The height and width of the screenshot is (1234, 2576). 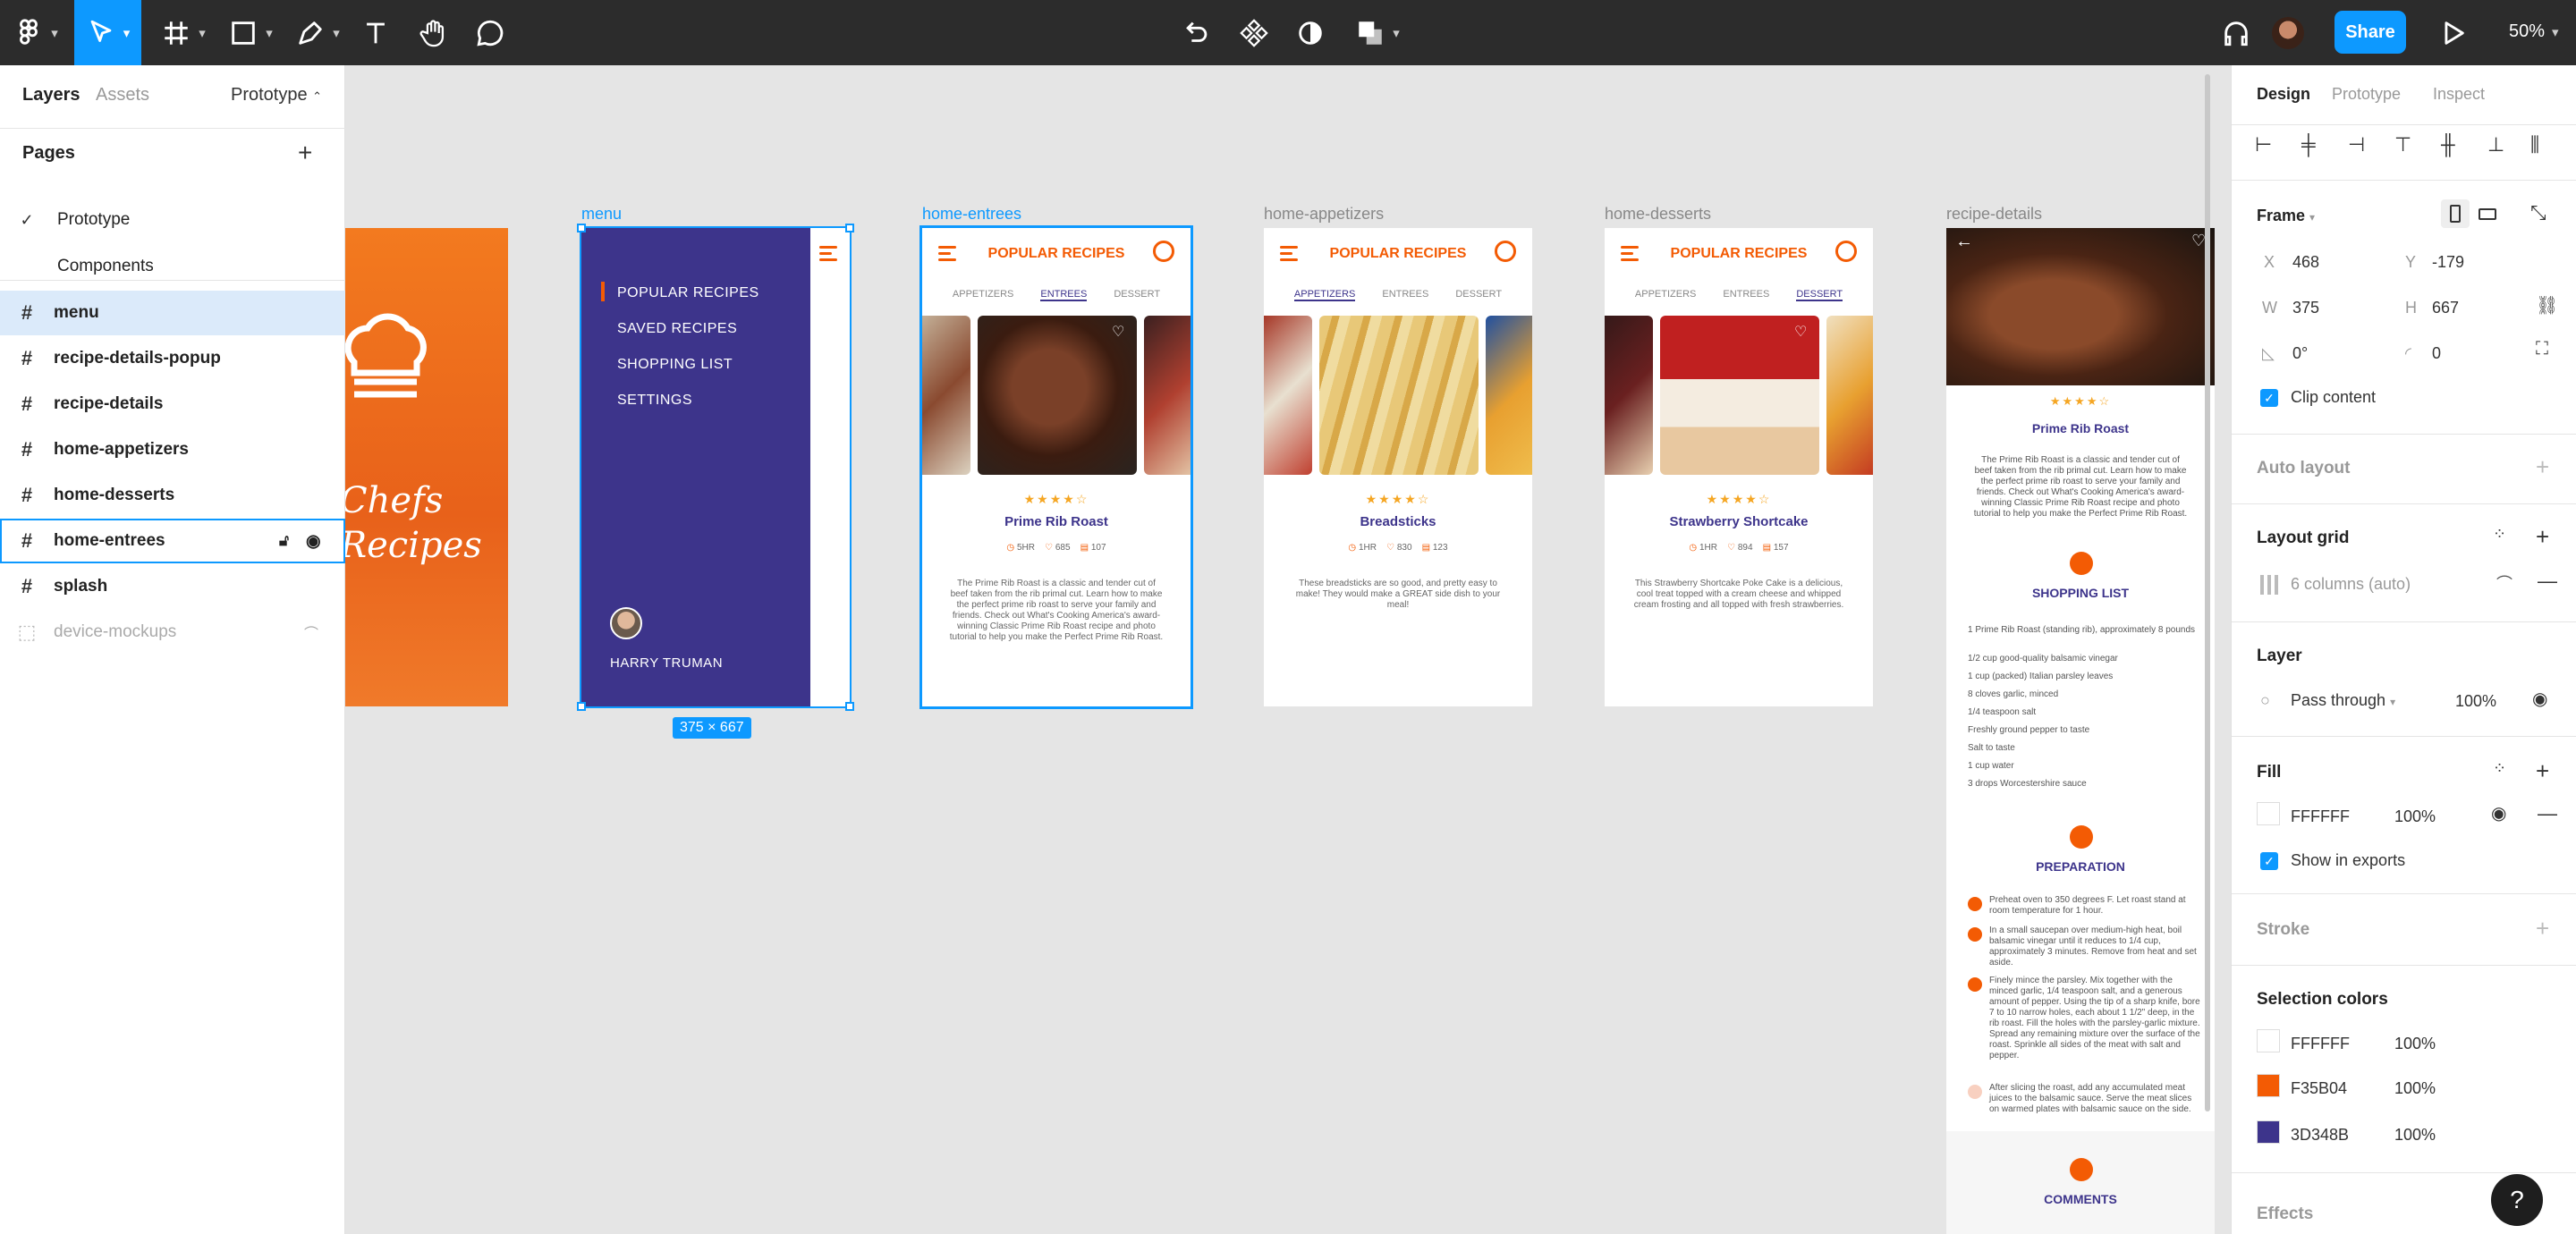 I want to click on pen-tool-button: ▾, so click(x=317, y=32).